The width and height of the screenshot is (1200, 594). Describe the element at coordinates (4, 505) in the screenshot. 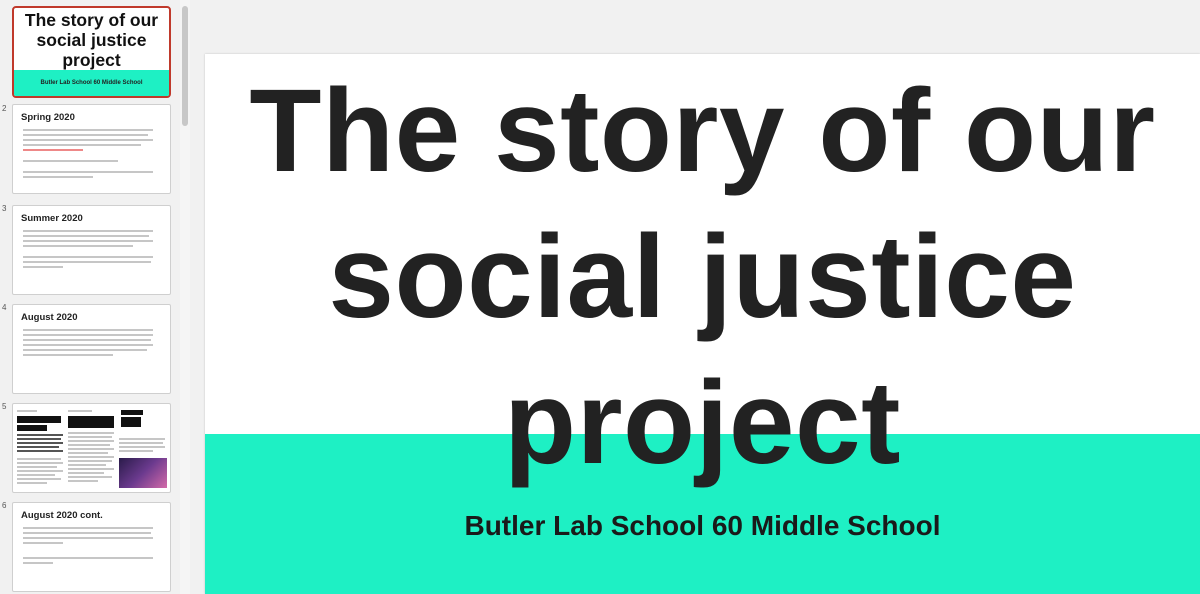

I see `slide-number: 6` at that location.